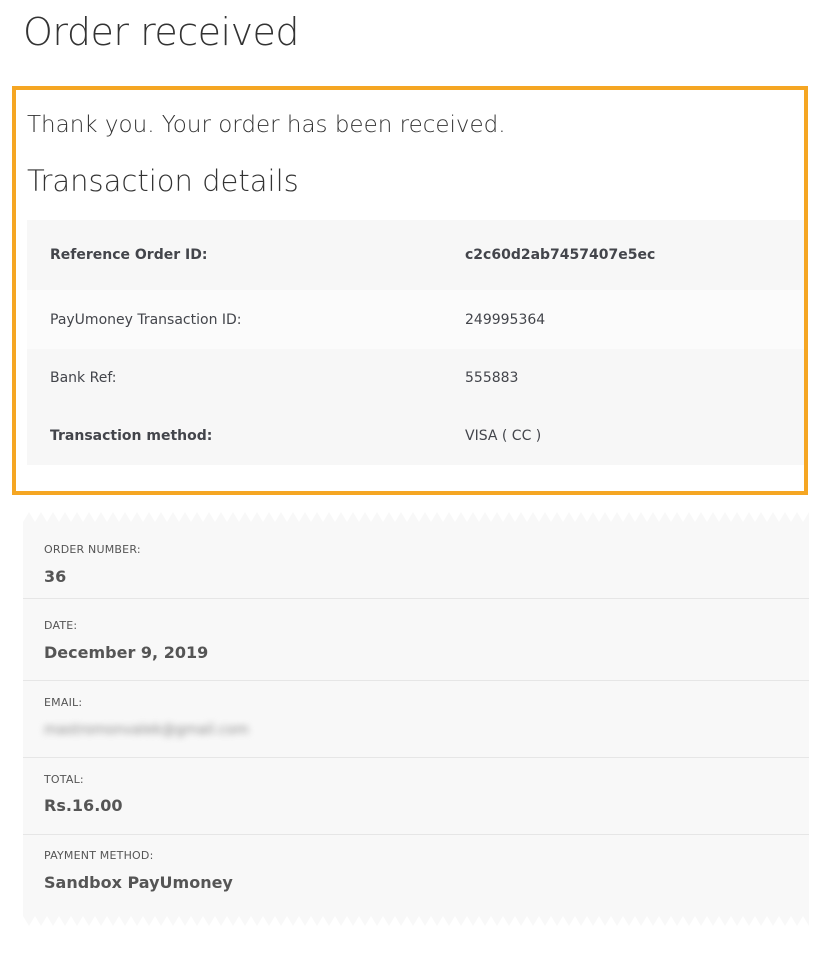 This screenshot has height=957, width=831. Describe the element at coordinates (416, 642) in the screenshot. I see `date-item: DATE: December 9, 2019` at that location.